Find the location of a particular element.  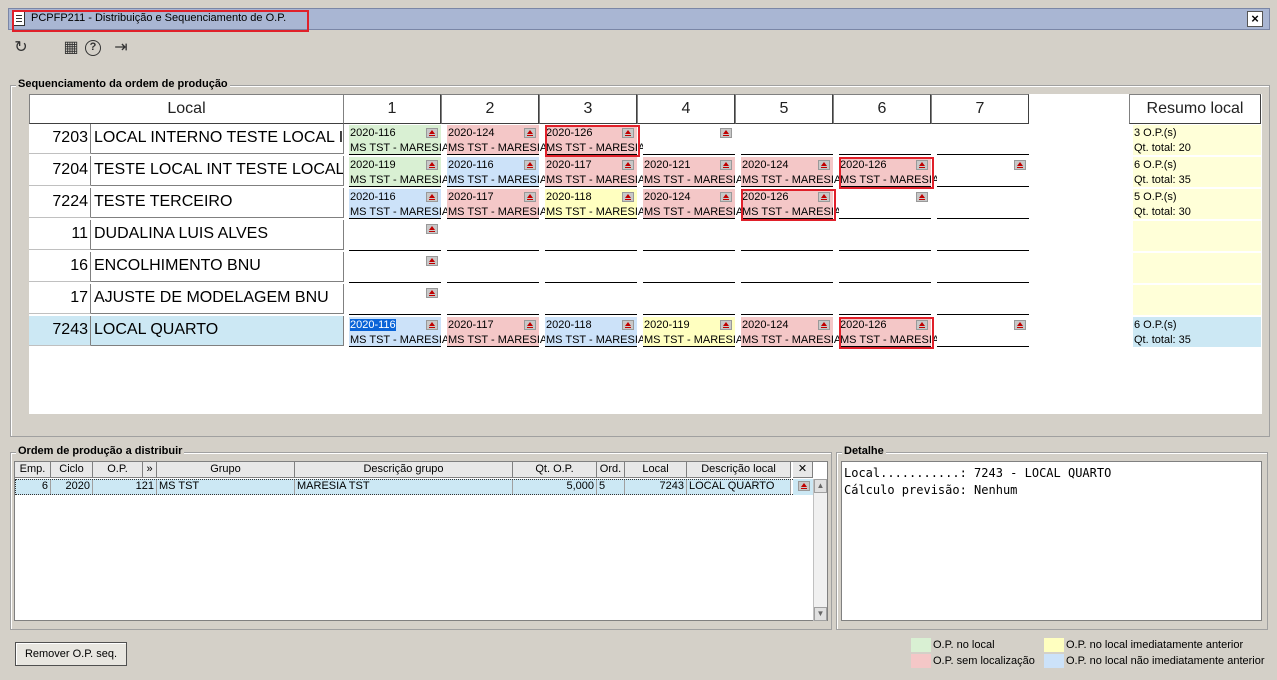

calendar-icon: ▦ is located at coordinates (71, 48).